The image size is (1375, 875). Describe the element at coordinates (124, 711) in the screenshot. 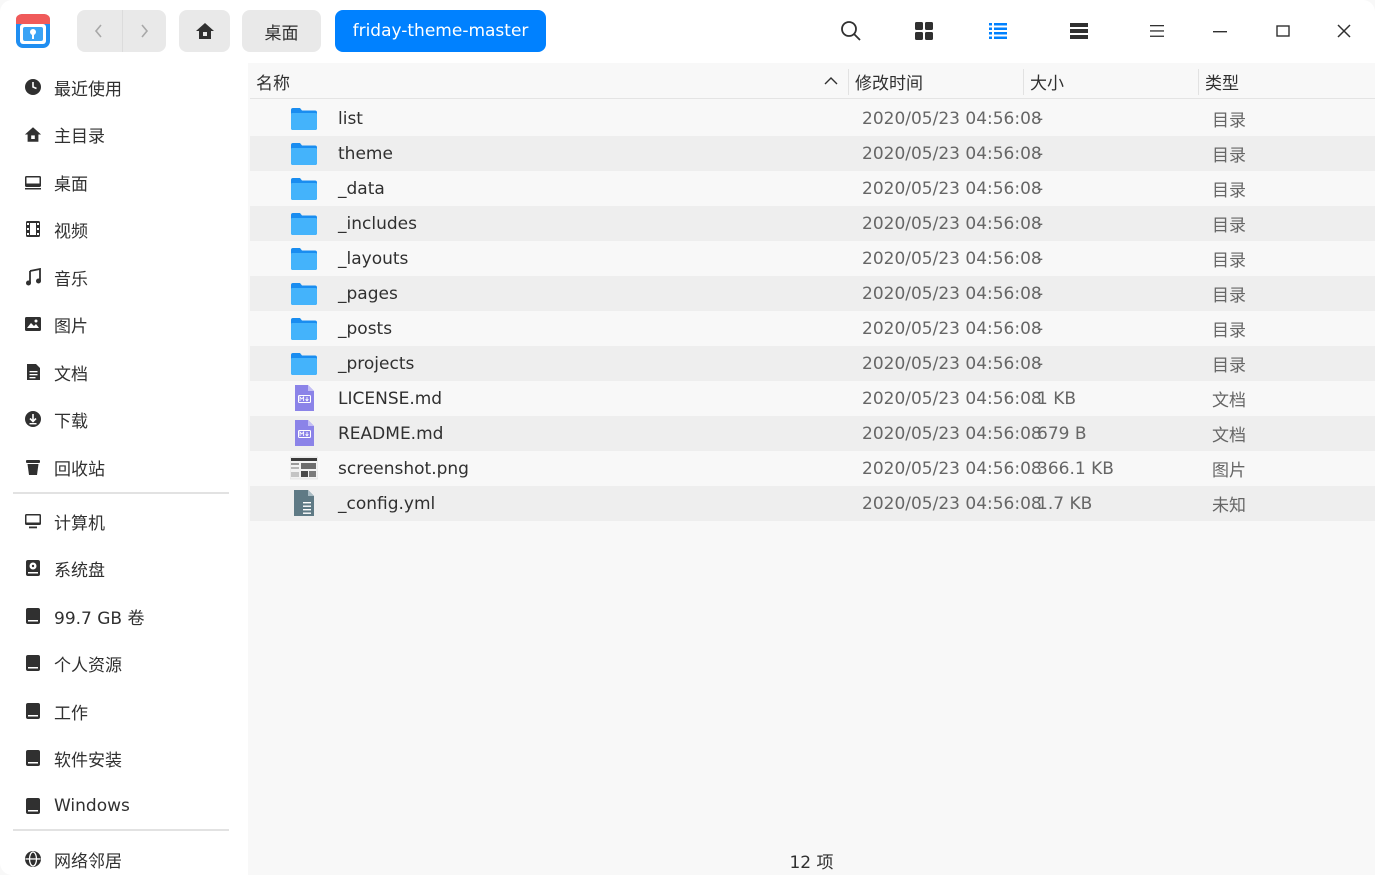

I see `sidebar-item-work: 工作` at that location.